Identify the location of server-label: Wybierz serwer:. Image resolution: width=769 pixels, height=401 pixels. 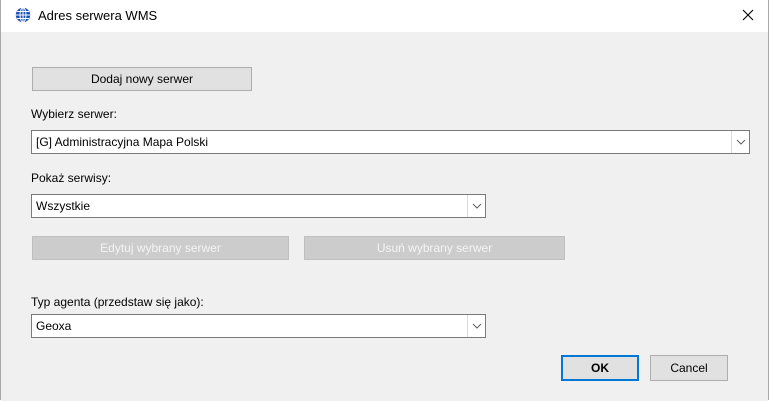
(74, 114).